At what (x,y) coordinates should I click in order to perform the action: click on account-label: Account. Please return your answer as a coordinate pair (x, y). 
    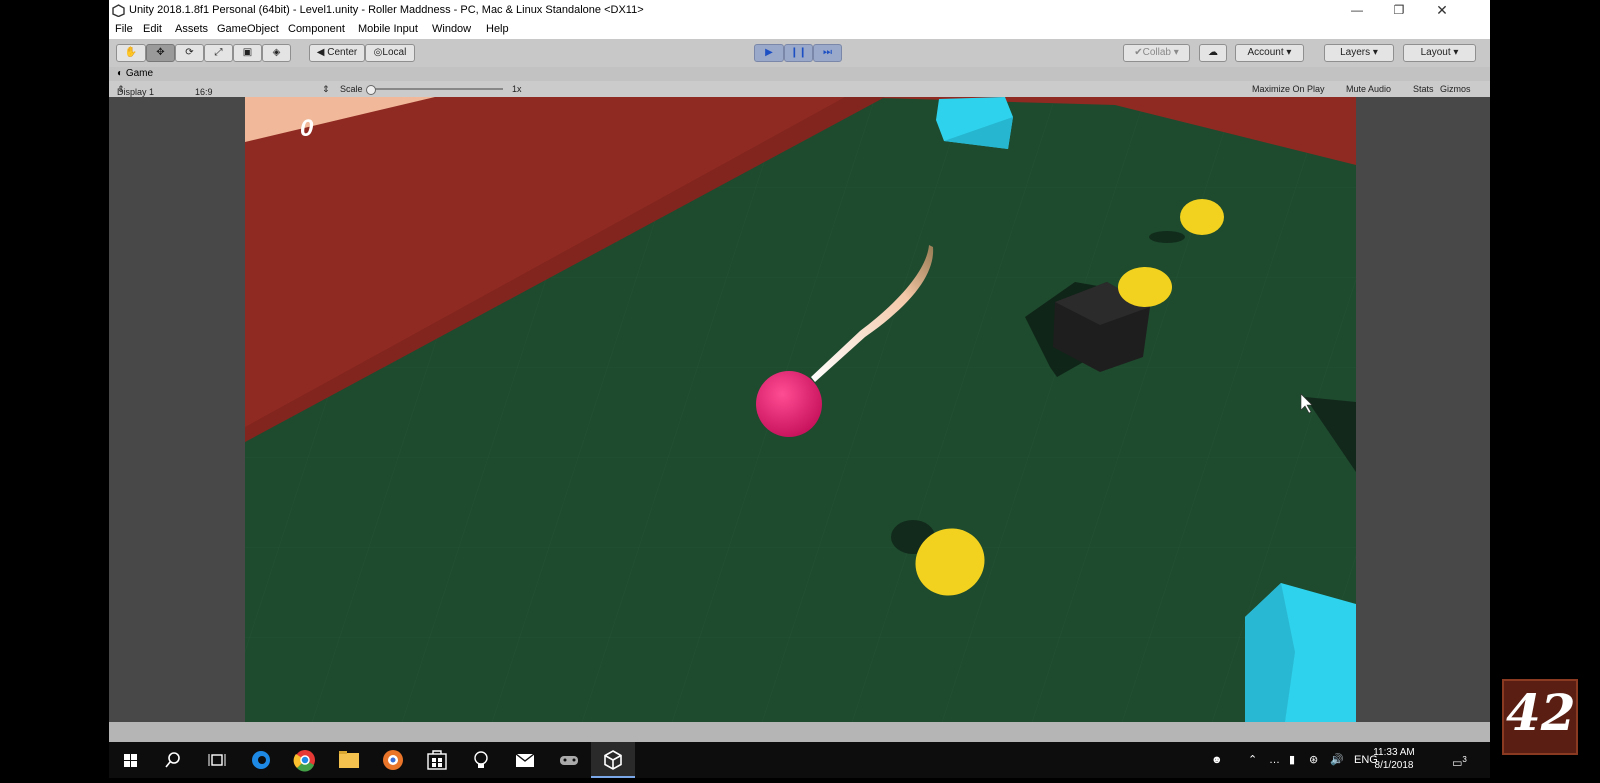
    Looking at the image, I should click on (1265, 52).